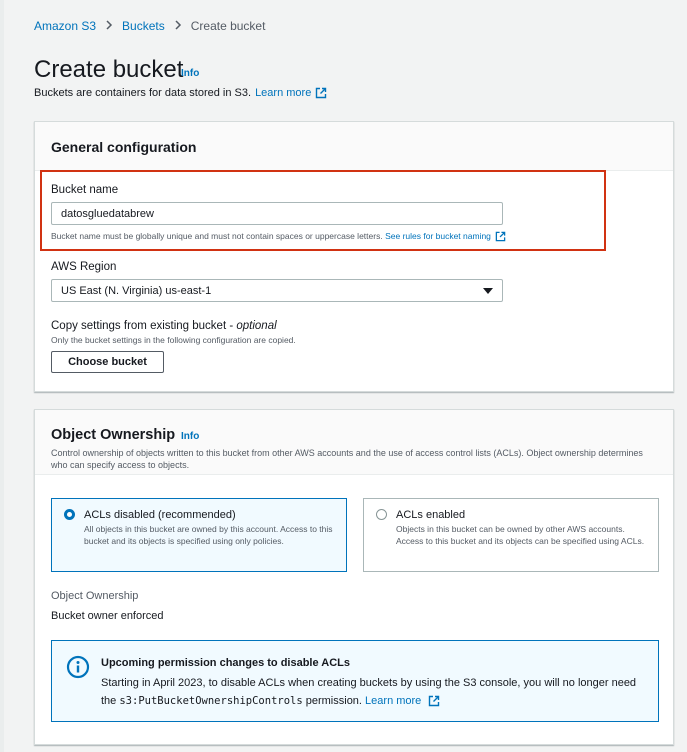 The image size is (687, 752). Describe the element at coordinates (78, 667) in the screenshot. I see `info-circle-icon` at that location.